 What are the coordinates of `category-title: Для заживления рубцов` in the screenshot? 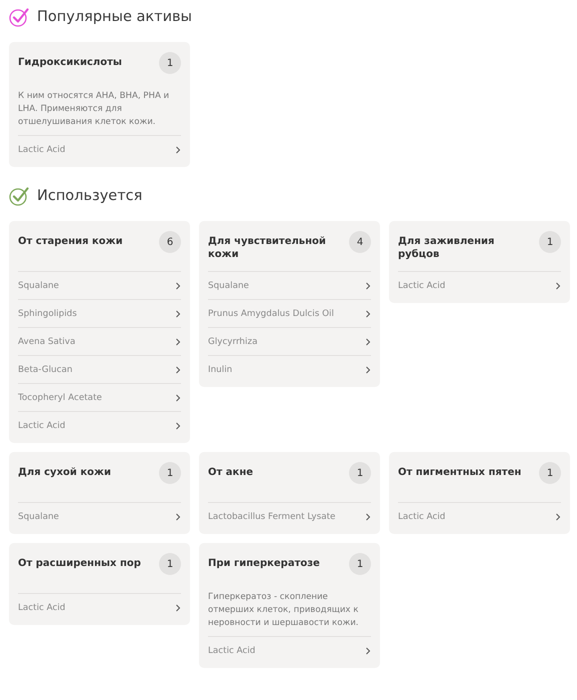 It's located at (447, 248).